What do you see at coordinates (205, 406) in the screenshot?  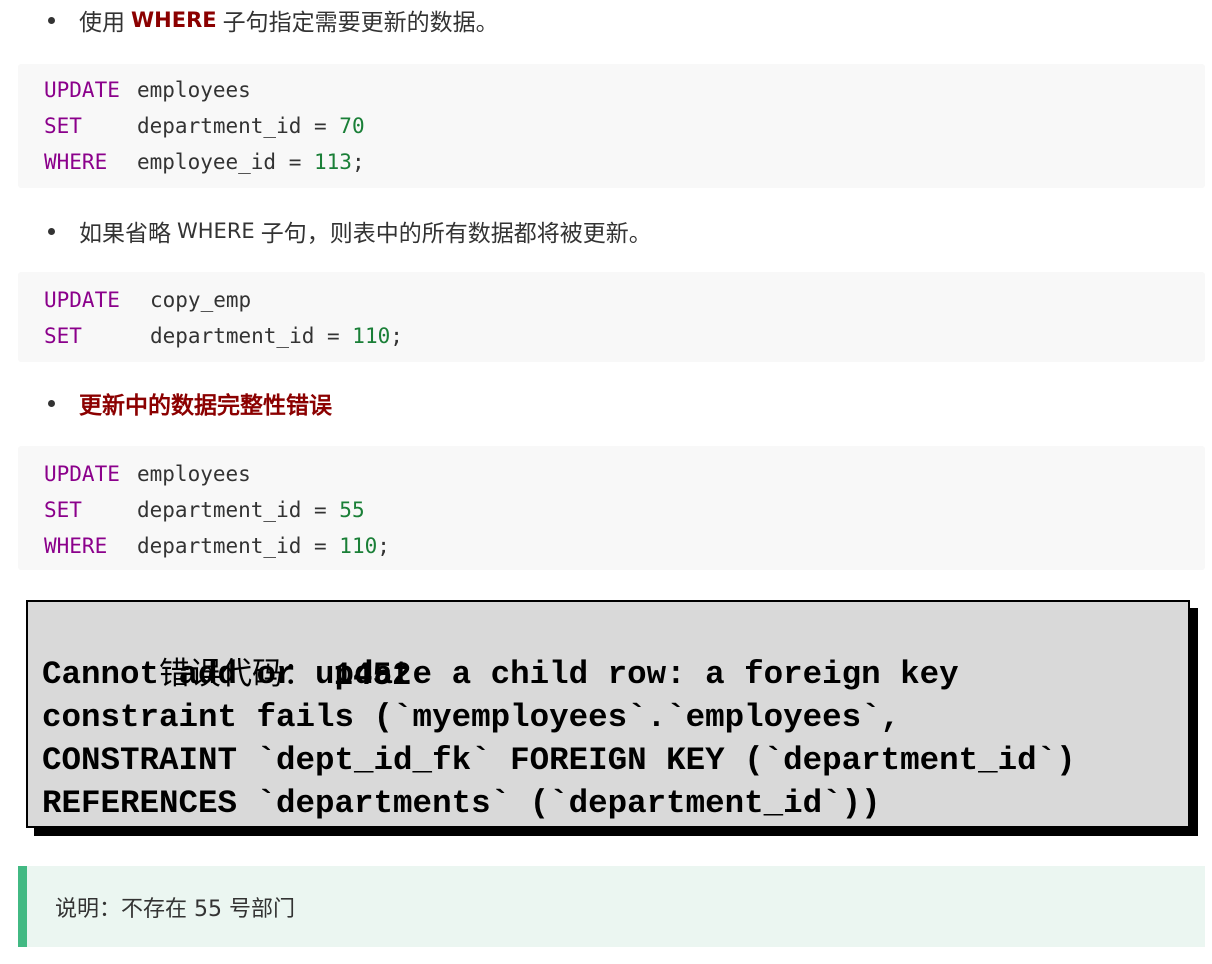 I see `heading-text: 更新中的数据完整性错误` at bounding box center [205, 406].